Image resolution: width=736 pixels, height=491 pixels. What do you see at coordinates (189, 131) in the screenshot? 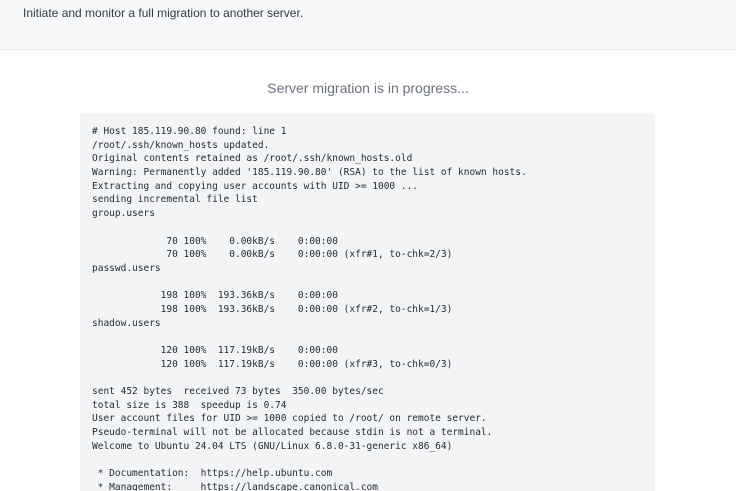
I see `log-line: # Host 185.119.90.80 found: line 1` at bounding box center [189, 131].